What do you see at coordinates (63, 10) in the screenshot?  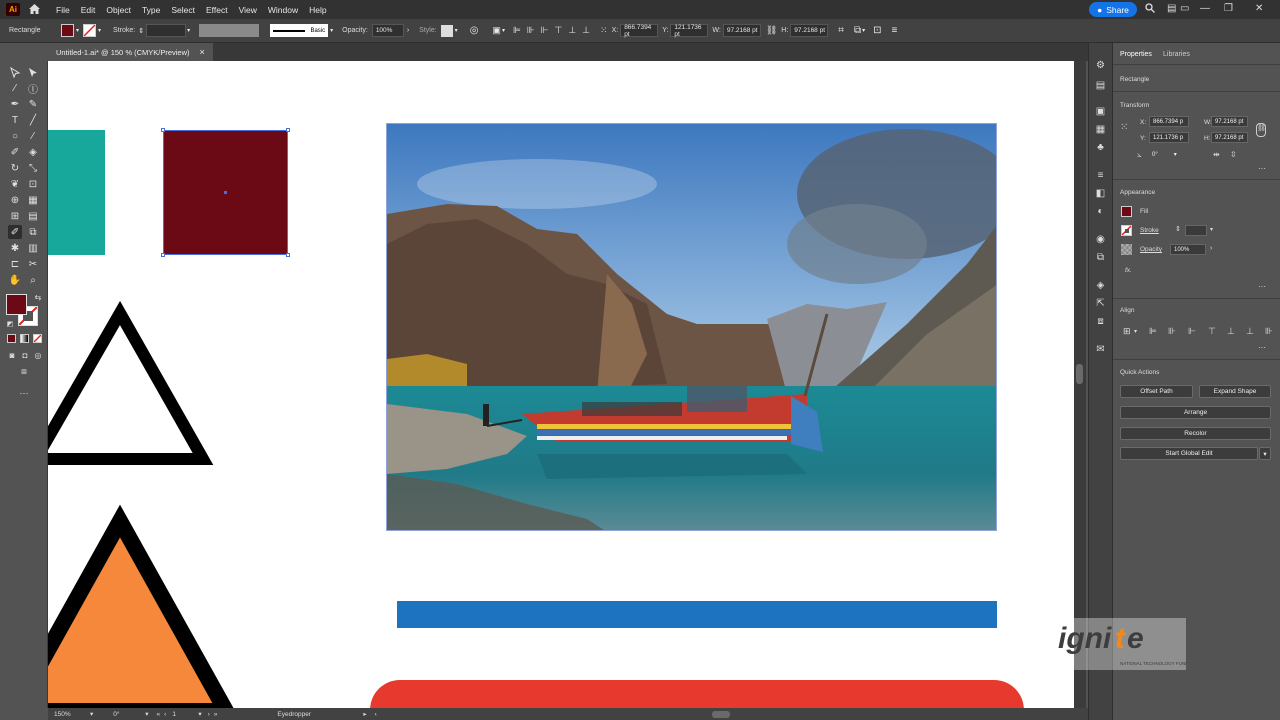 I see `menu-file: File` at bounding box center [63, 10].